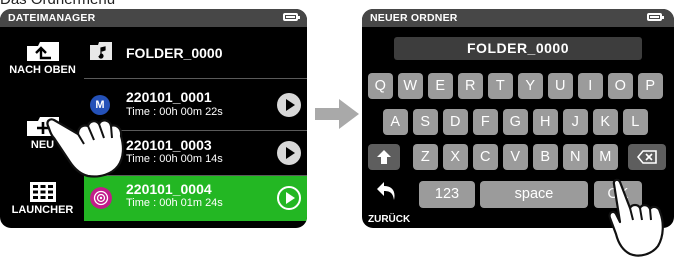 This screenshot has width=680, height=259. I want to click on back-button, so click(387, 193).